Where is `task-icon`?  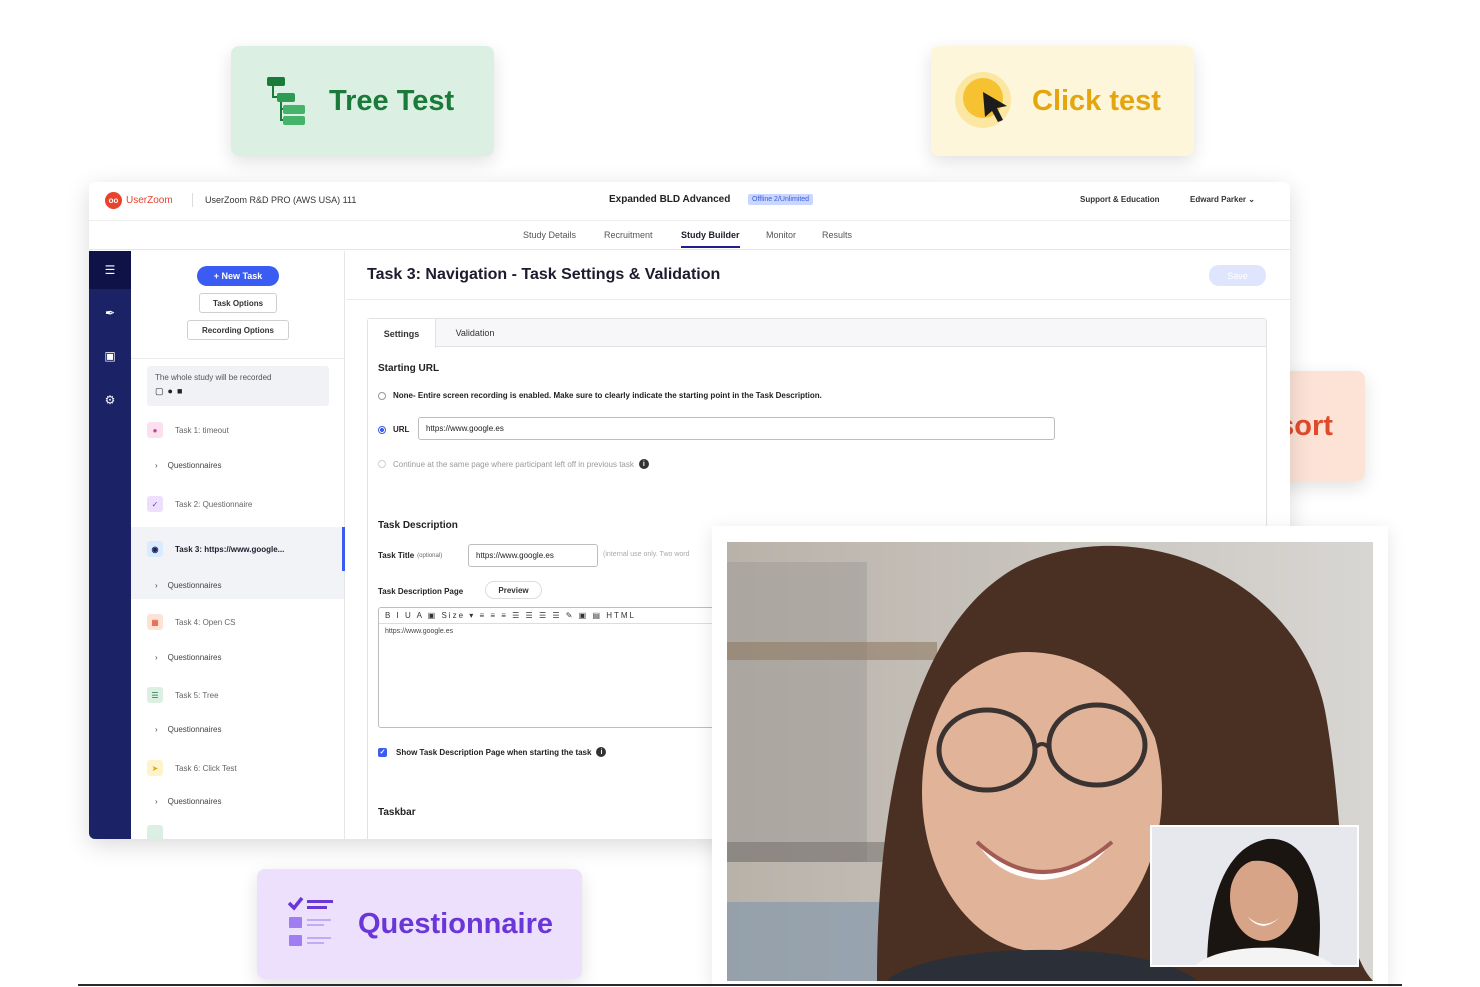
task-icon is located at coordinates (155, 832).